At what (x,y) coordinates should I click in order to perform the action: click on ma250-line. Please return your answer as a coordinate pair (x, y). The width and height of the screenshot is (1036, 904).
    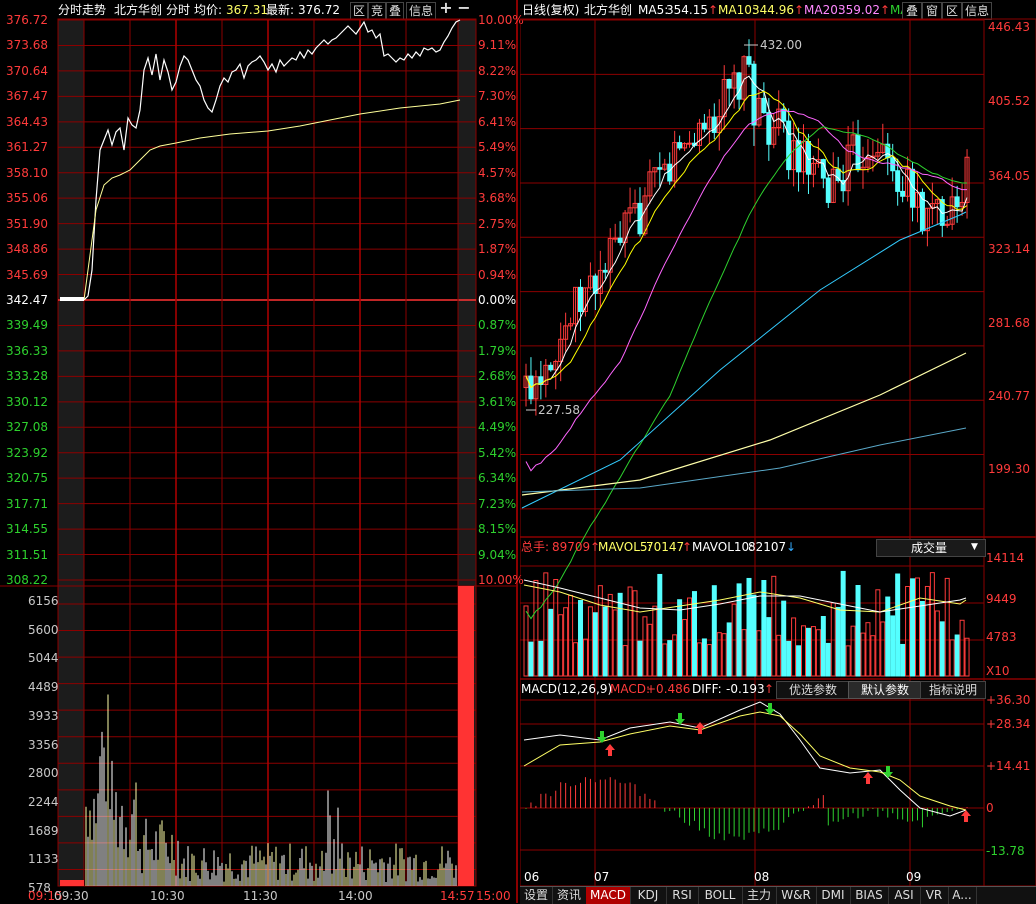
    Looking at the image, I should click on (744, 424).